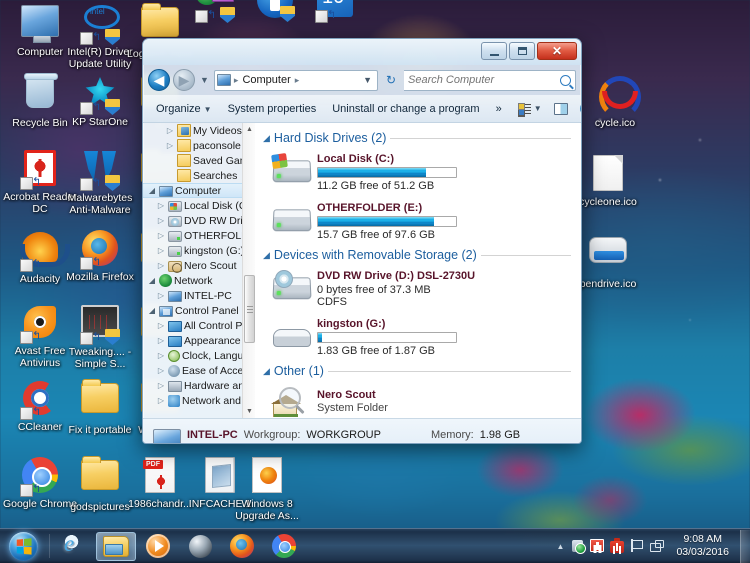 This screenshot has height=563, width=750. Describe the element at coordinates (199, 190) in the screenshot. I see `tree-item-computer: ◢ Computer` at that location.